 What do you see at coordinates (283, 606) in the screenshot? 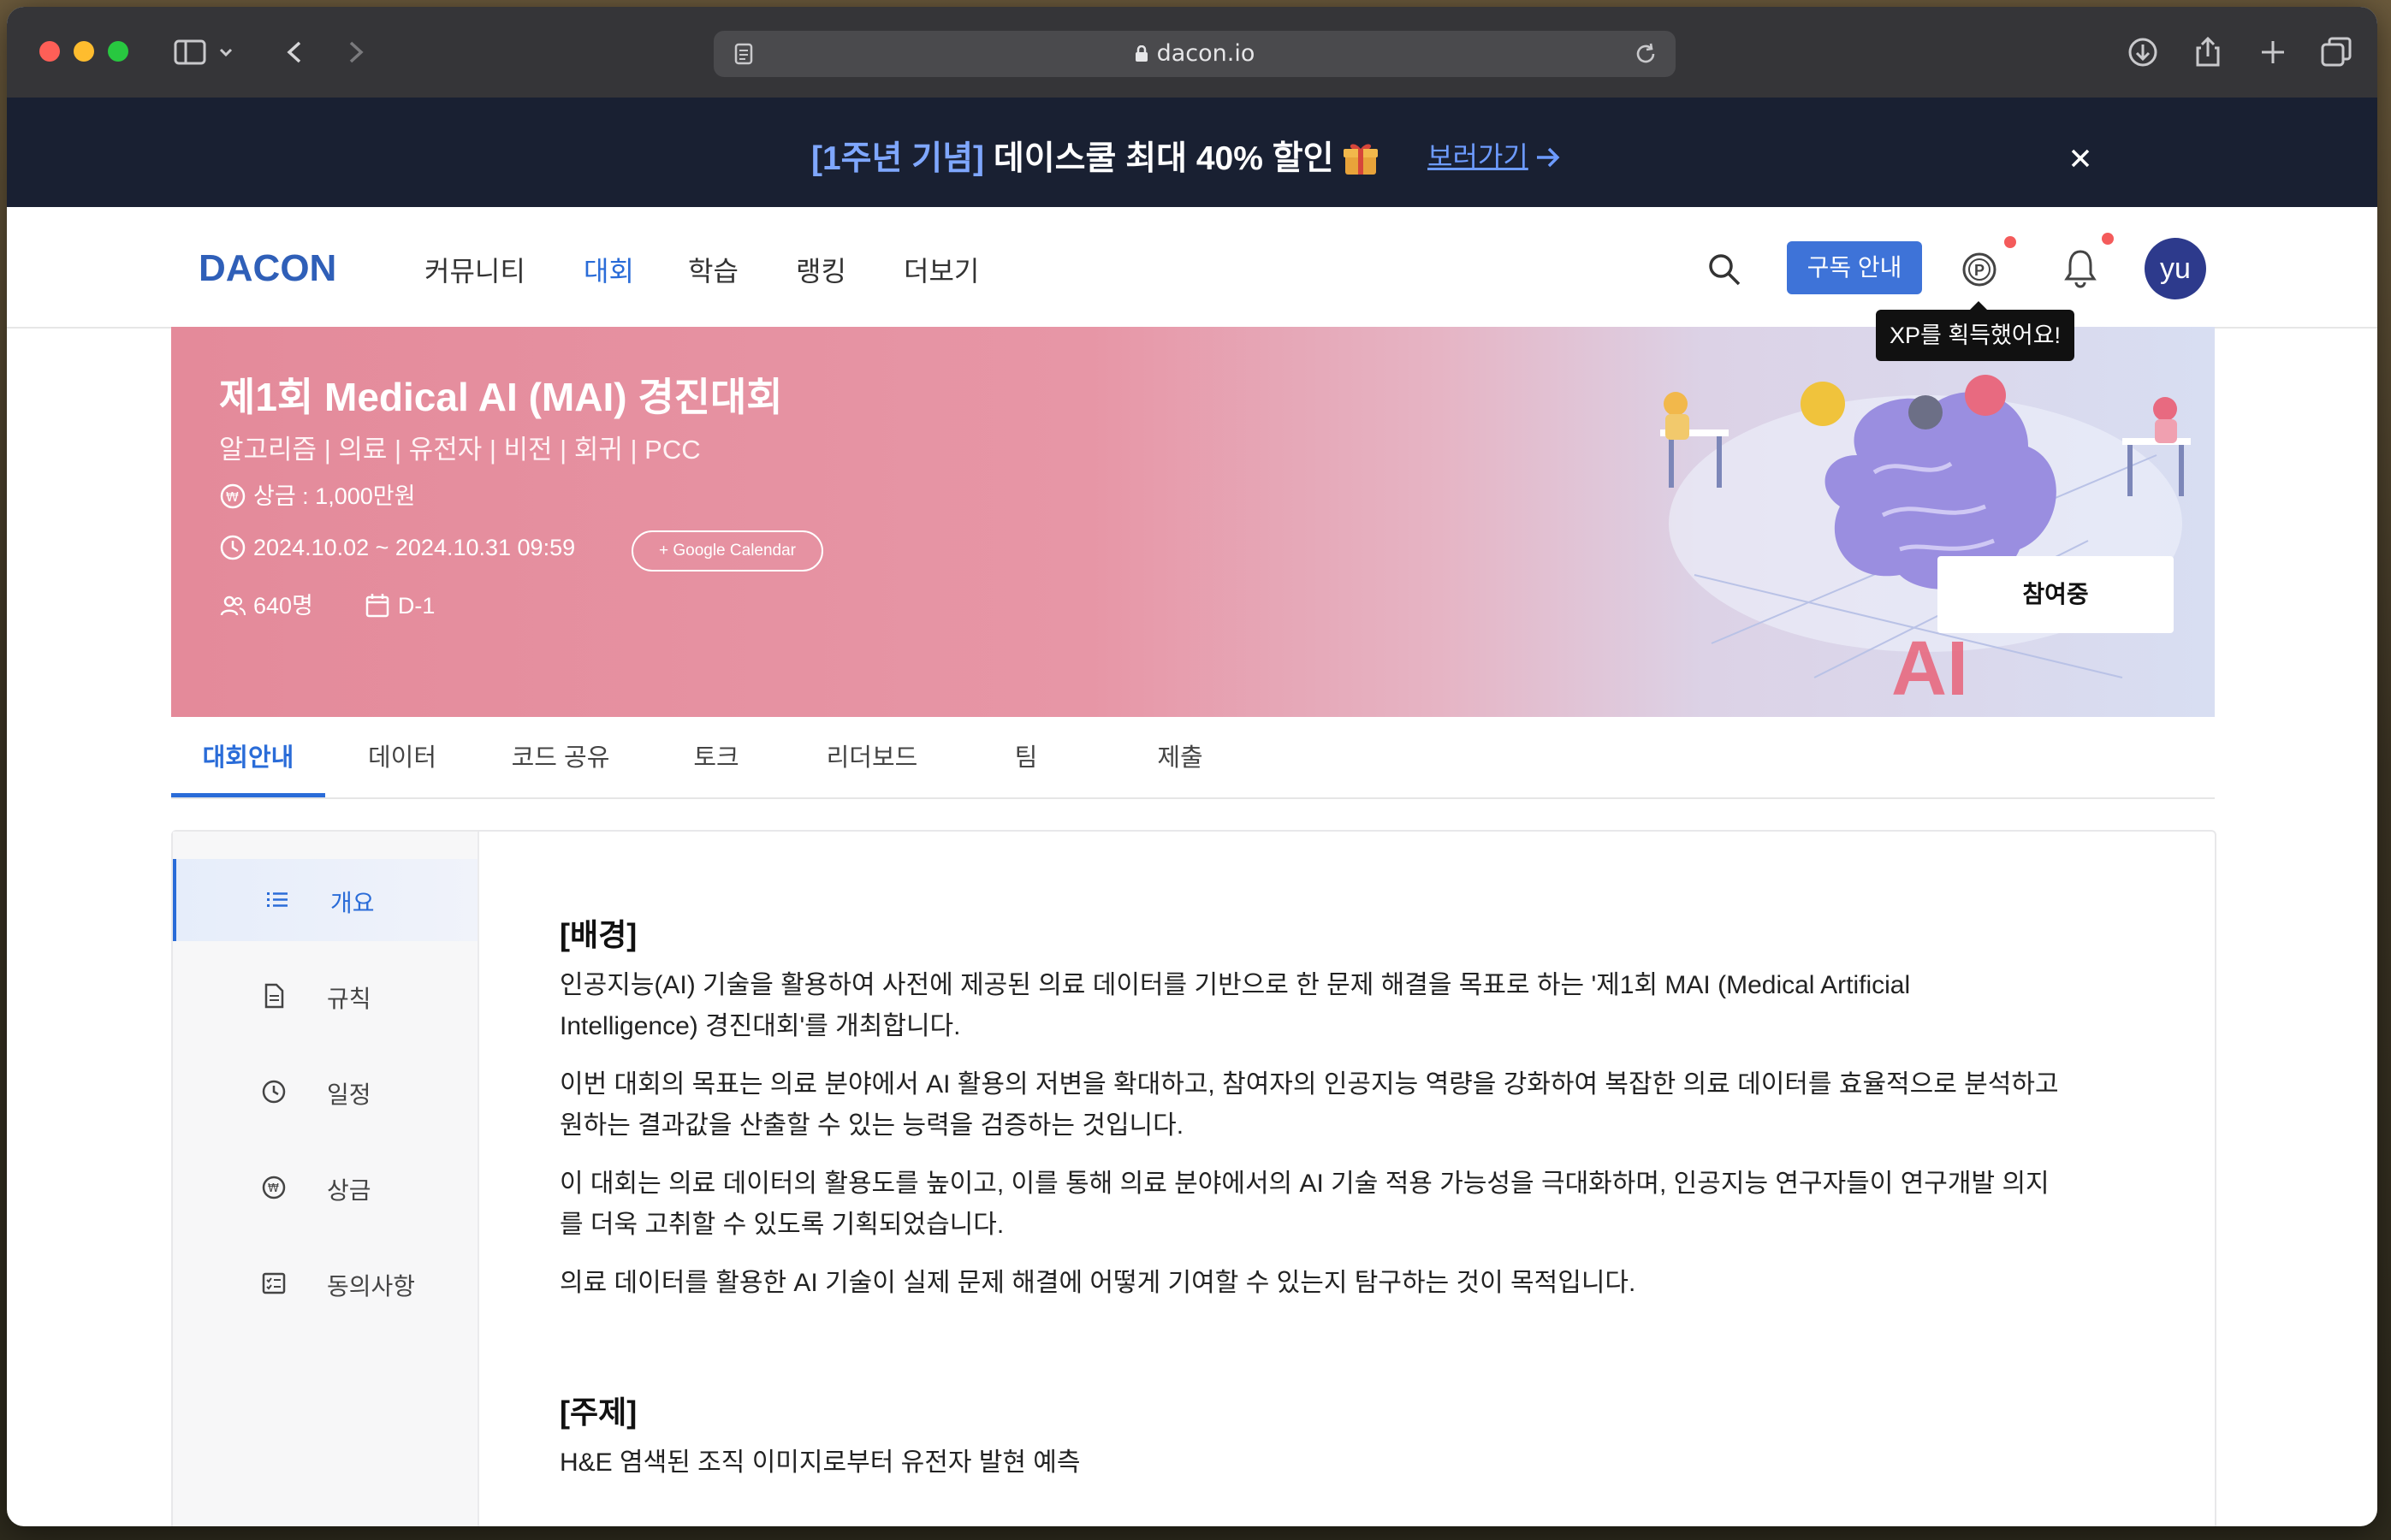
I see `participants-text: 640명` at bounding box center [283, 606].